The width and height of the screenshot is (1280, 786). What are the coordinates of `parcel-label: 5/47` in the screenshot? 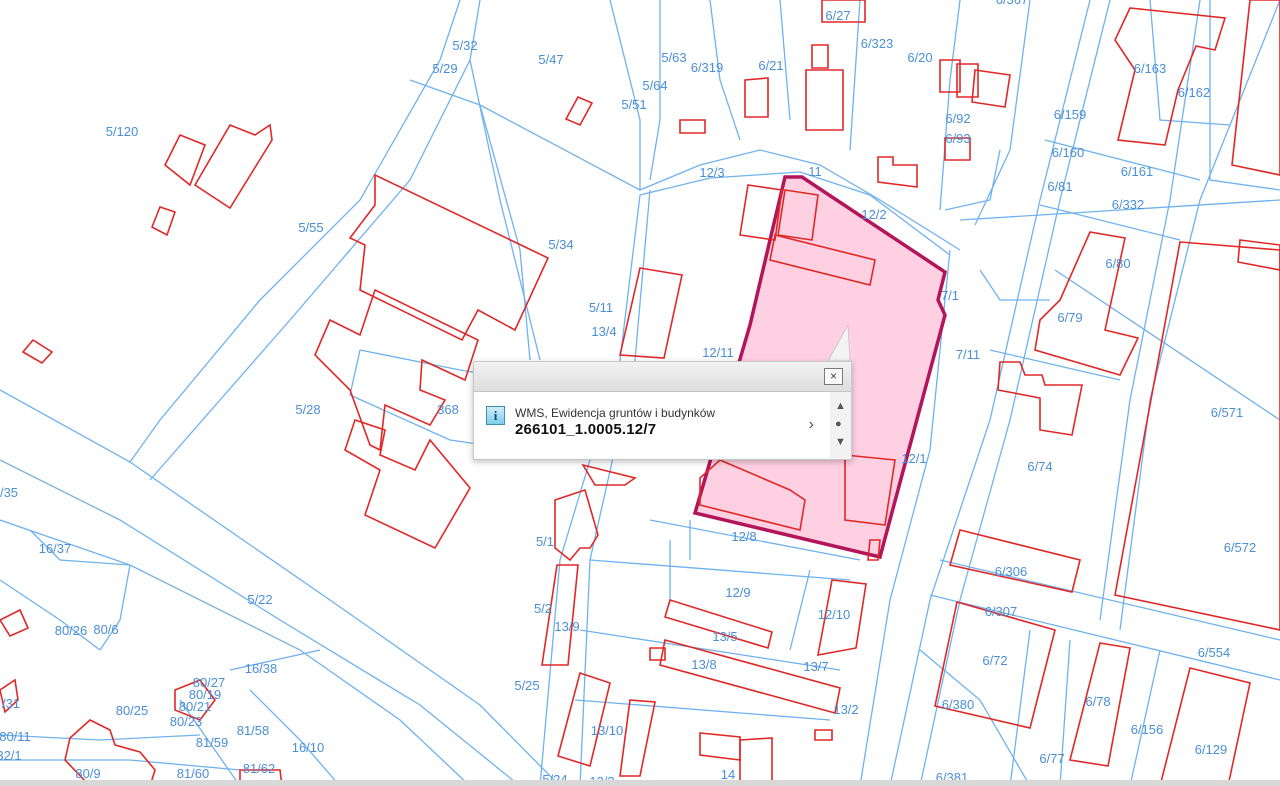 It's located at (550, 59).